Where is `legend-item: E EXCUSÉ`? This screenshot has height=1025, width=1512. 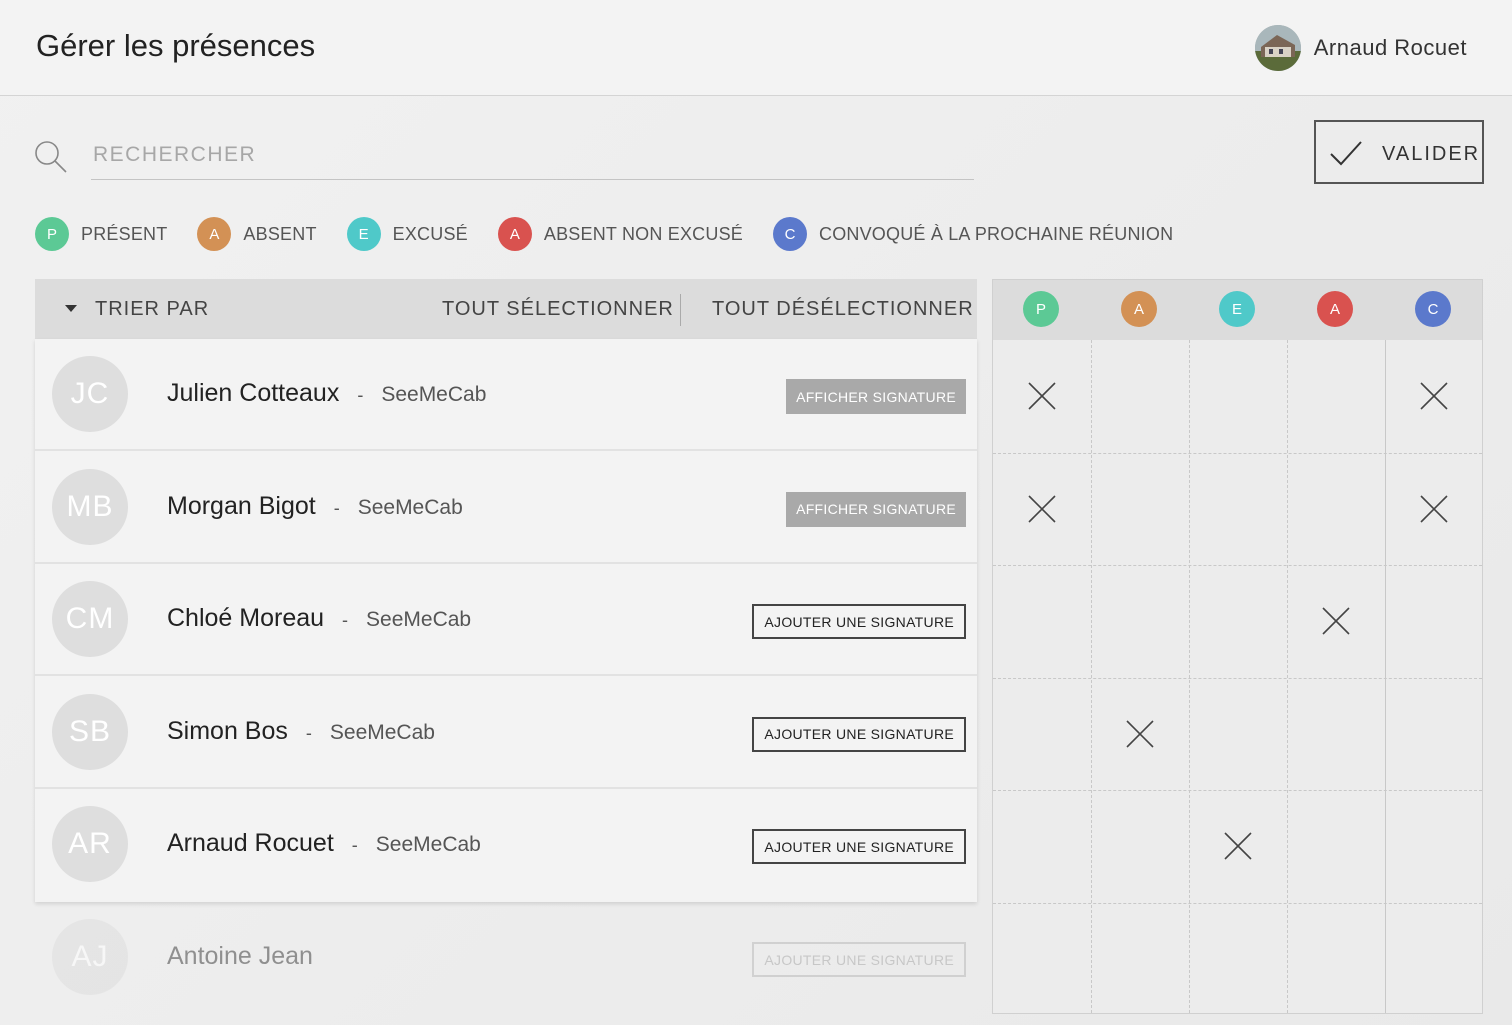 legend-item: E EXCUSÉ is located at coordinates (407, 234).